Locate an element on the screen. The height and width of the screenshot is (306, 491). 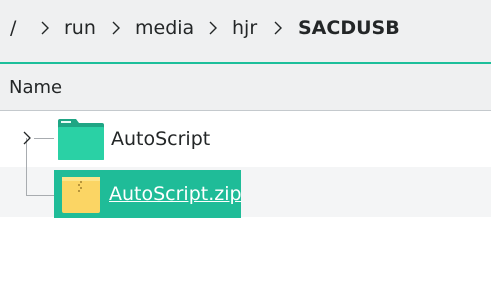
breadcrumb-item-media: media is located at coordinates (164, 28).